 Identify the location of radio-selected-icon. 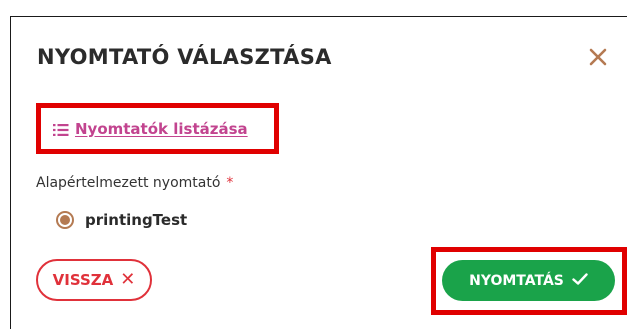
(65, 220).